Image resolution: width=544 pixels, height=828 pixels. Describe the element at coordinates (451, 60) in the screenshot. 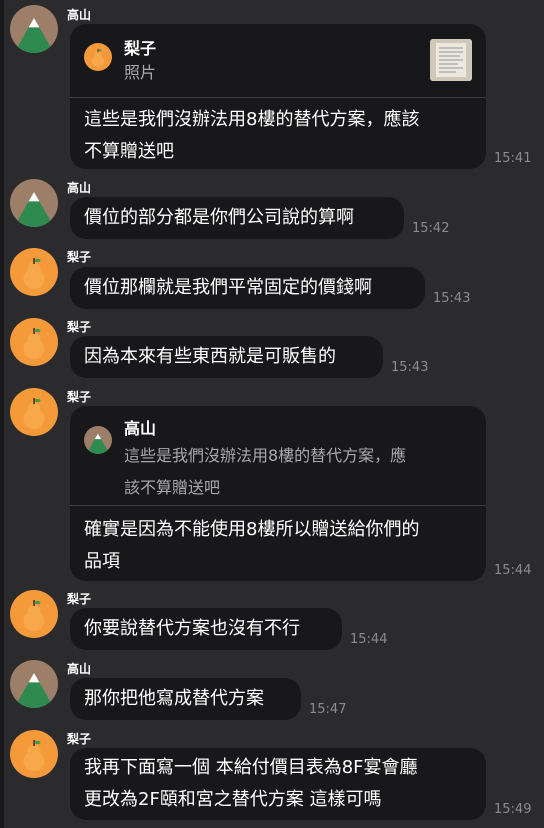

I see `photo-thumbnail` at that location.